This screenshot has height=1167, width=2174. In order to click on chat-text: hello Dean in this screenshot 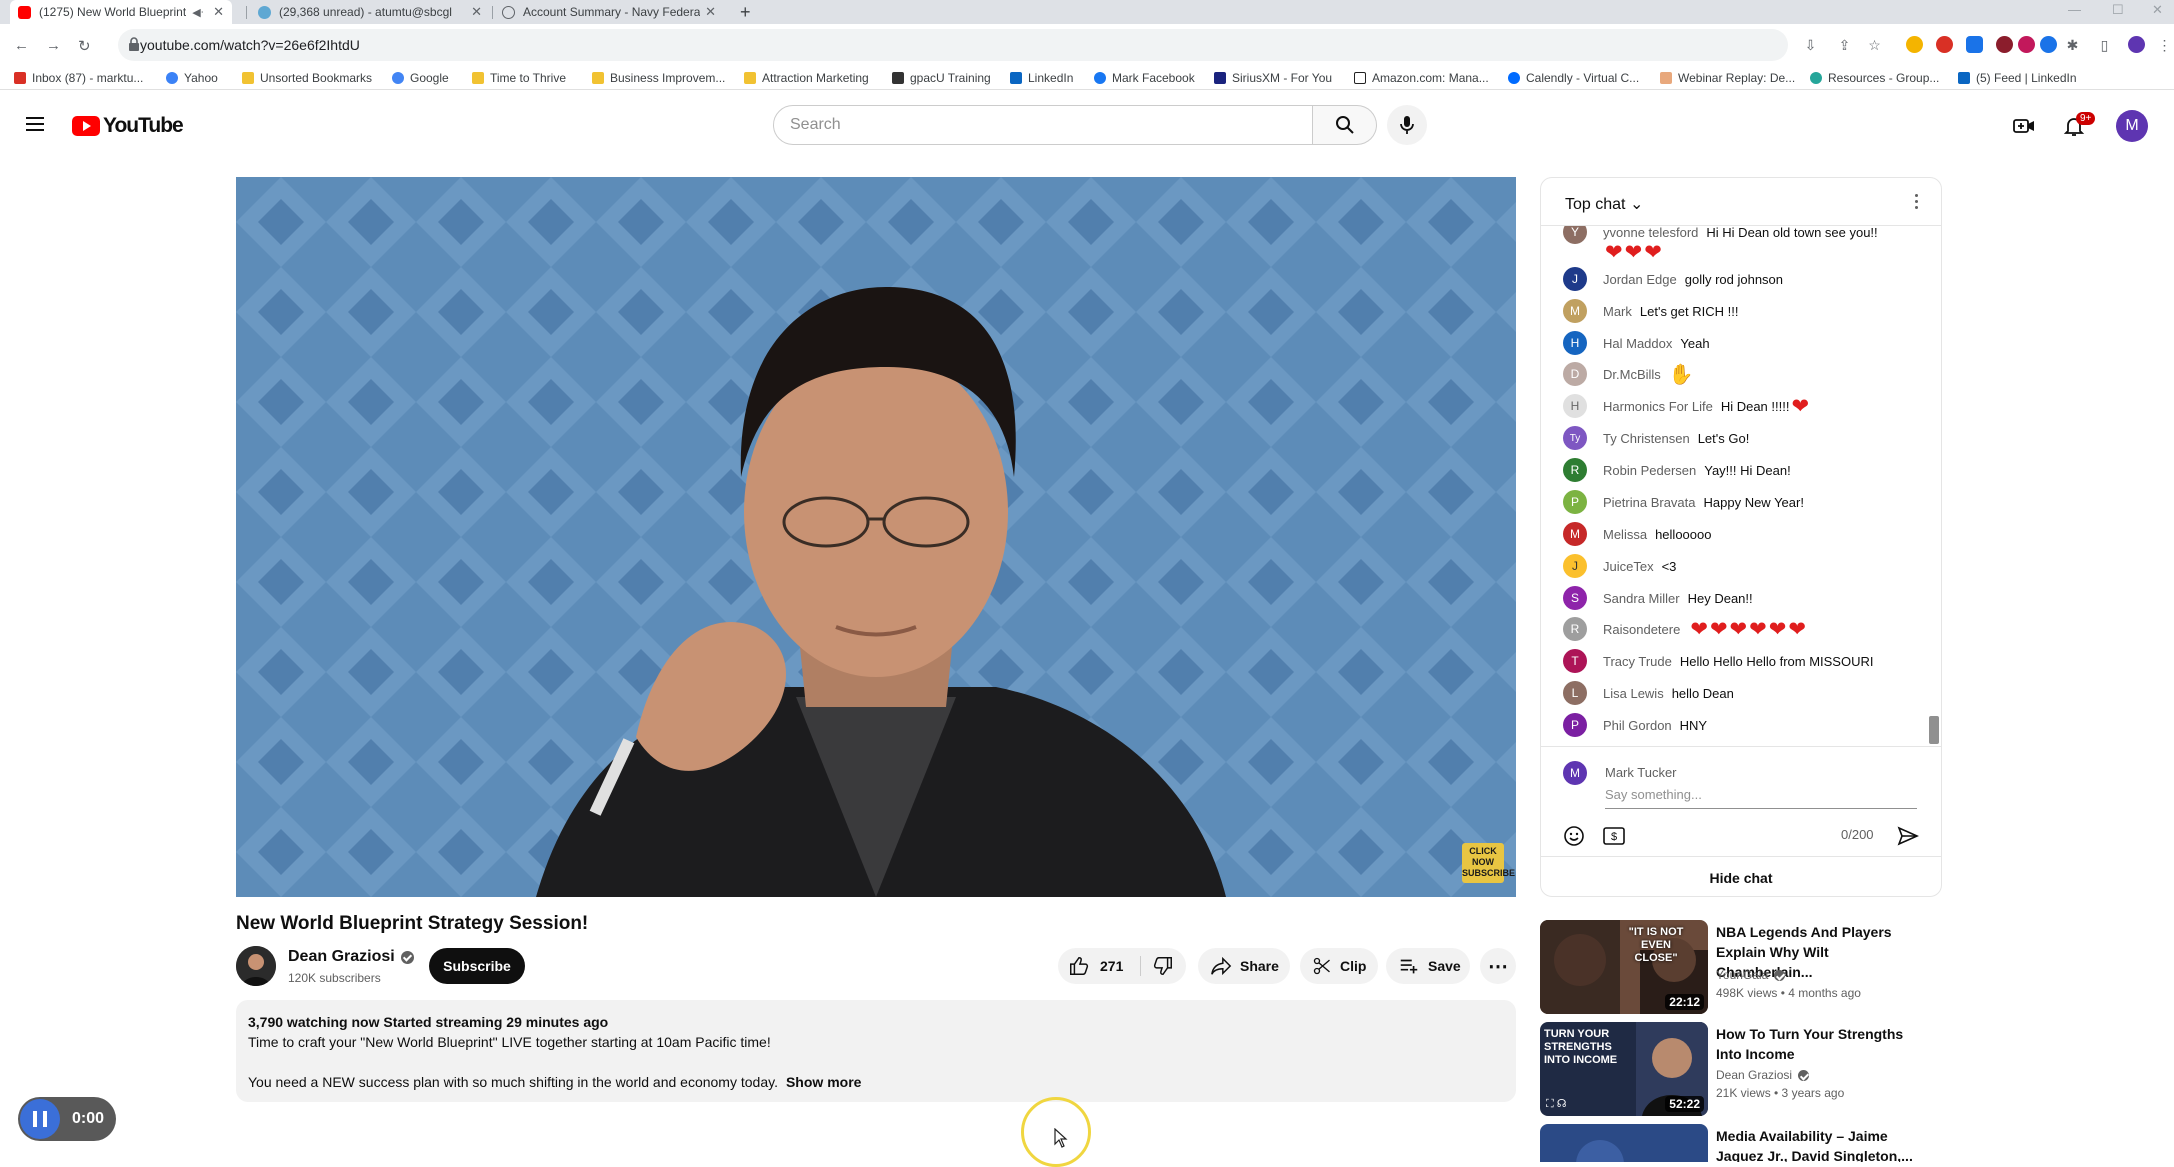, I will do `click(1702, 693)`.